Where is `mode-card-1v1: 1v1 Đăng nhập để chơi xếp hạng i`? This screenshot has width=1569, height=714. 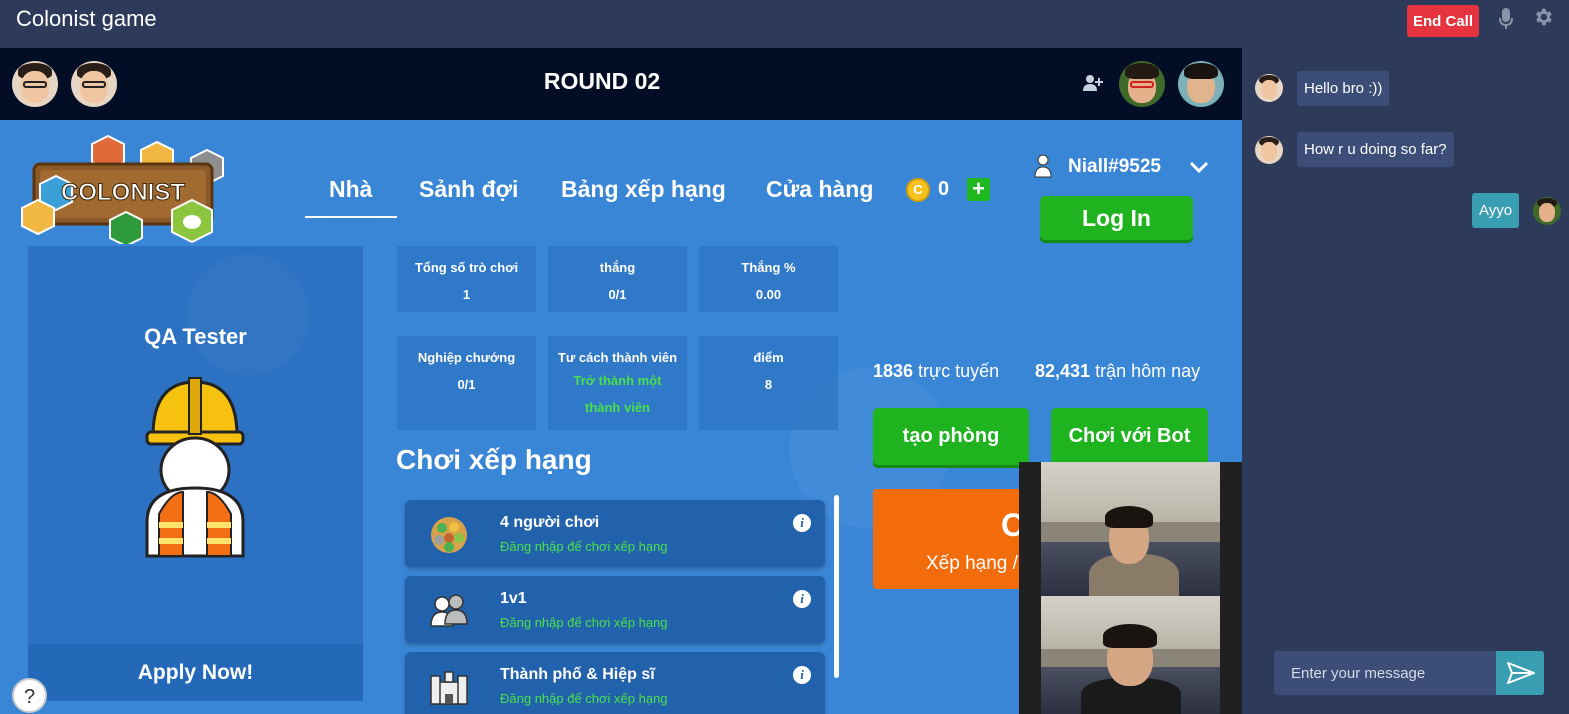 mode-card-1v1: 1v1 Đăng nhập để chơi xếp hạng i is located at coordinates (615, 609).